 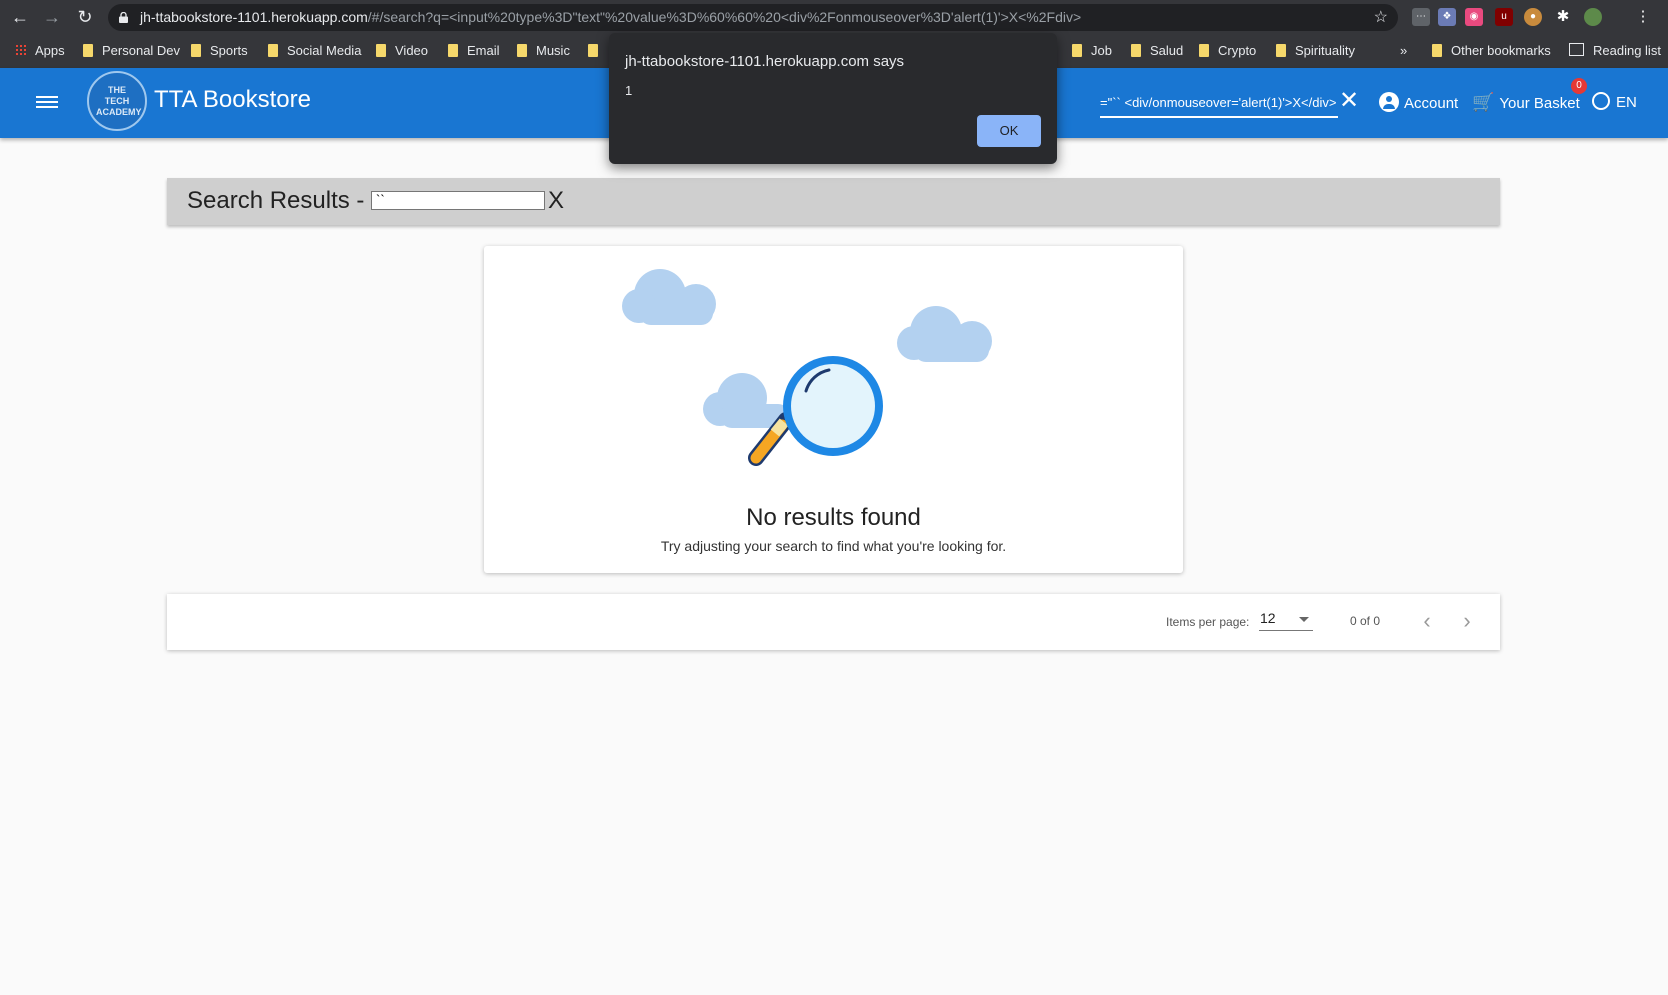 I want to click on account-button: Account, so click(x=1418, y=102).